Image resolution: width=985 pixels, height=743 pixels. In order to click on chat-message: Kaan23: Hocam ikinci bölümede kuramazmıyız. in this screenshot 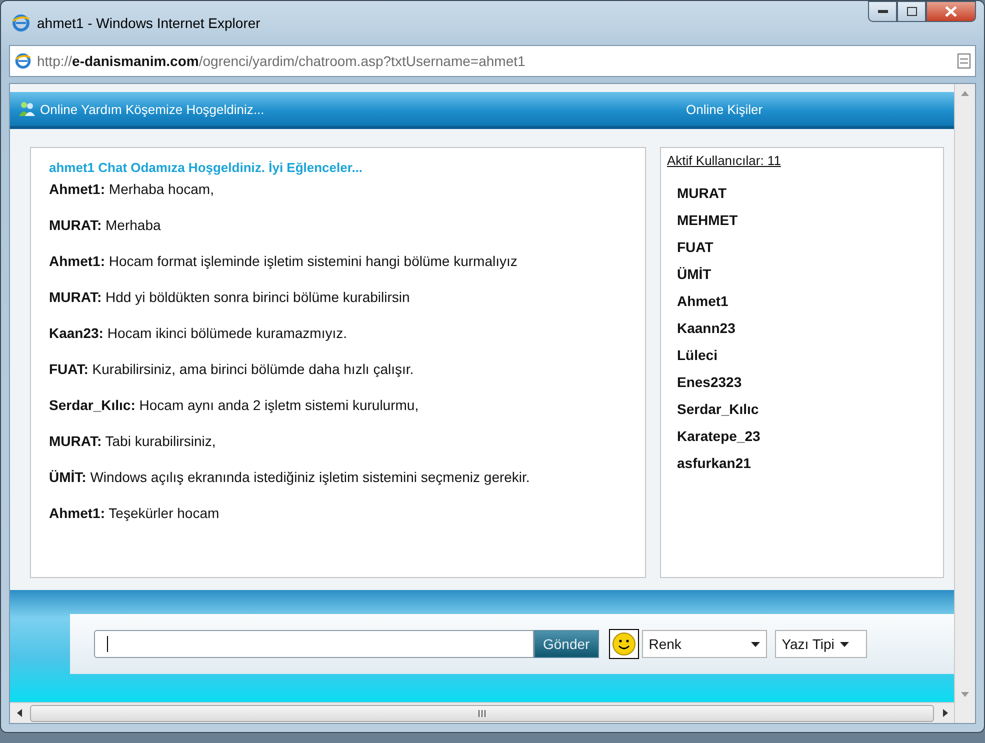, I will do `click(198, 333)`.